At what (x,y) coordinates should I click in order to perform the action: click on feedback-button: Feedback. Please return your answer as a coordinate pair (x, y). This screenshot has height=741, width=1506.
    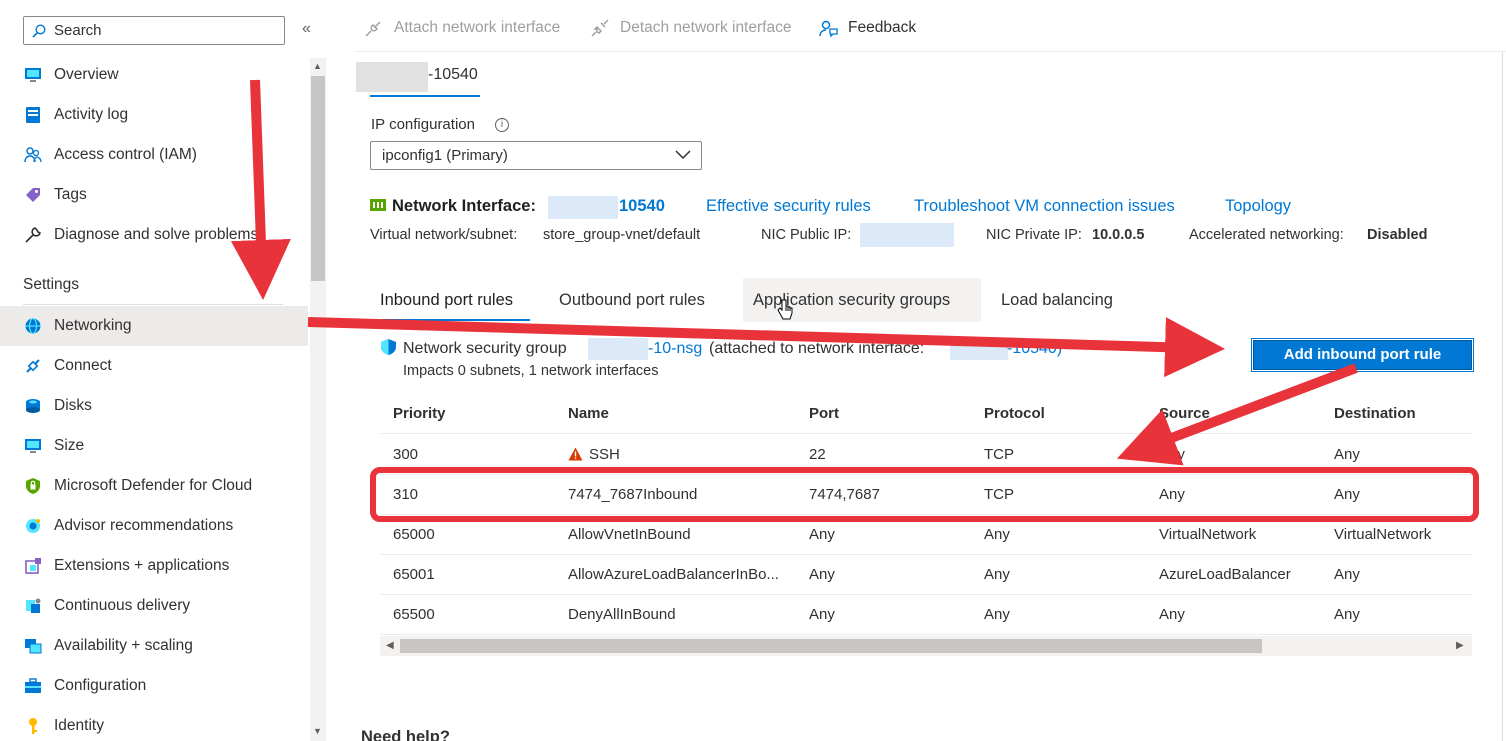
    Looking at the image, I should click on (867, 28).